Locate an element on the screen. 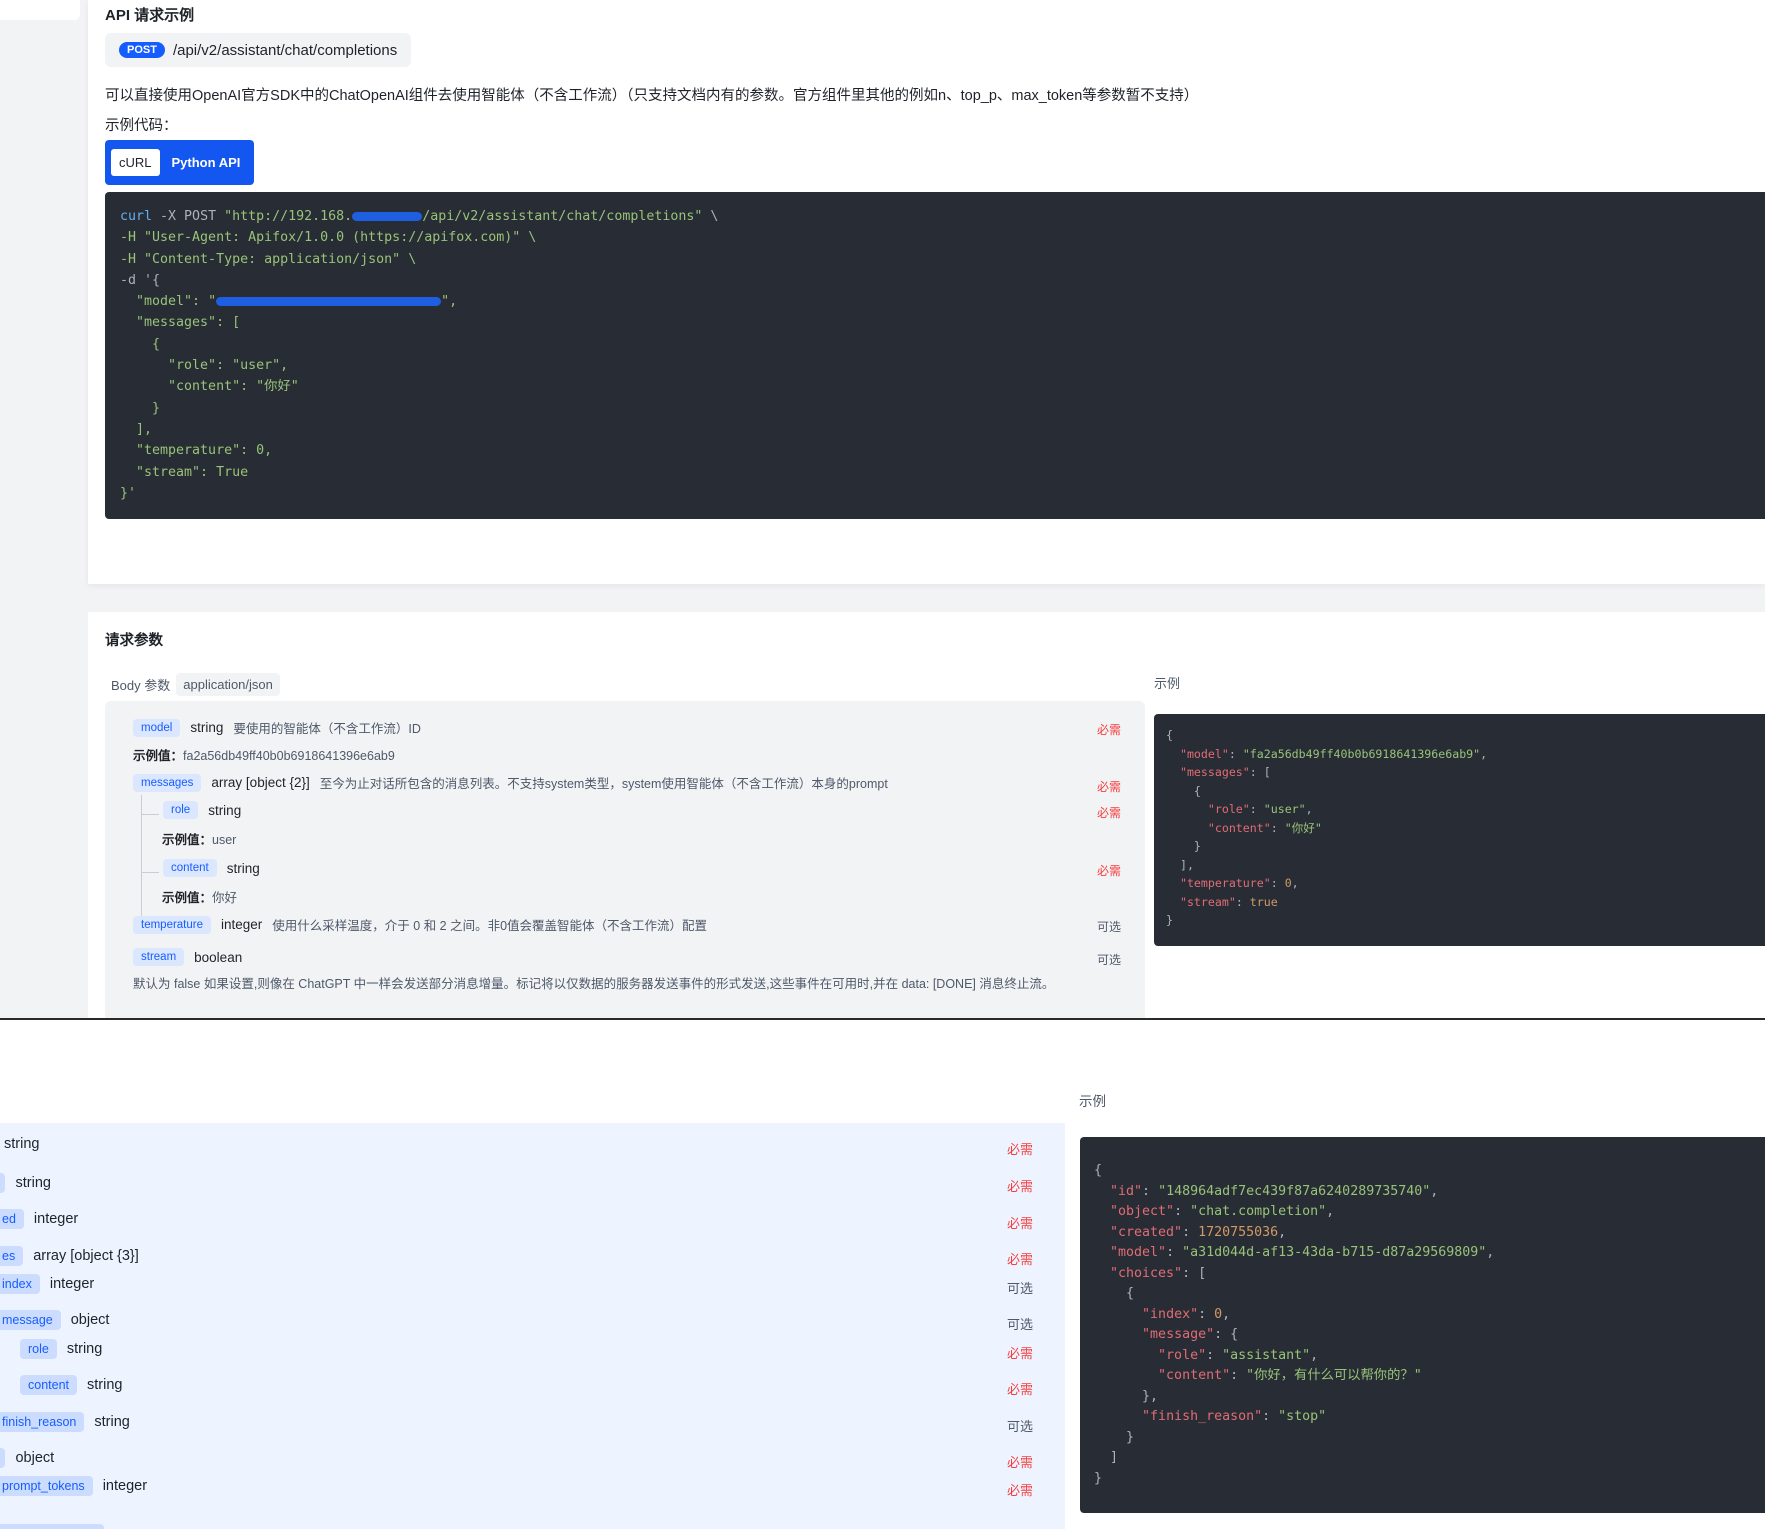 The height and width of the screenshot is (1529, 1765). code-line: "temperature": 0, is located at coordinates (196, 451).